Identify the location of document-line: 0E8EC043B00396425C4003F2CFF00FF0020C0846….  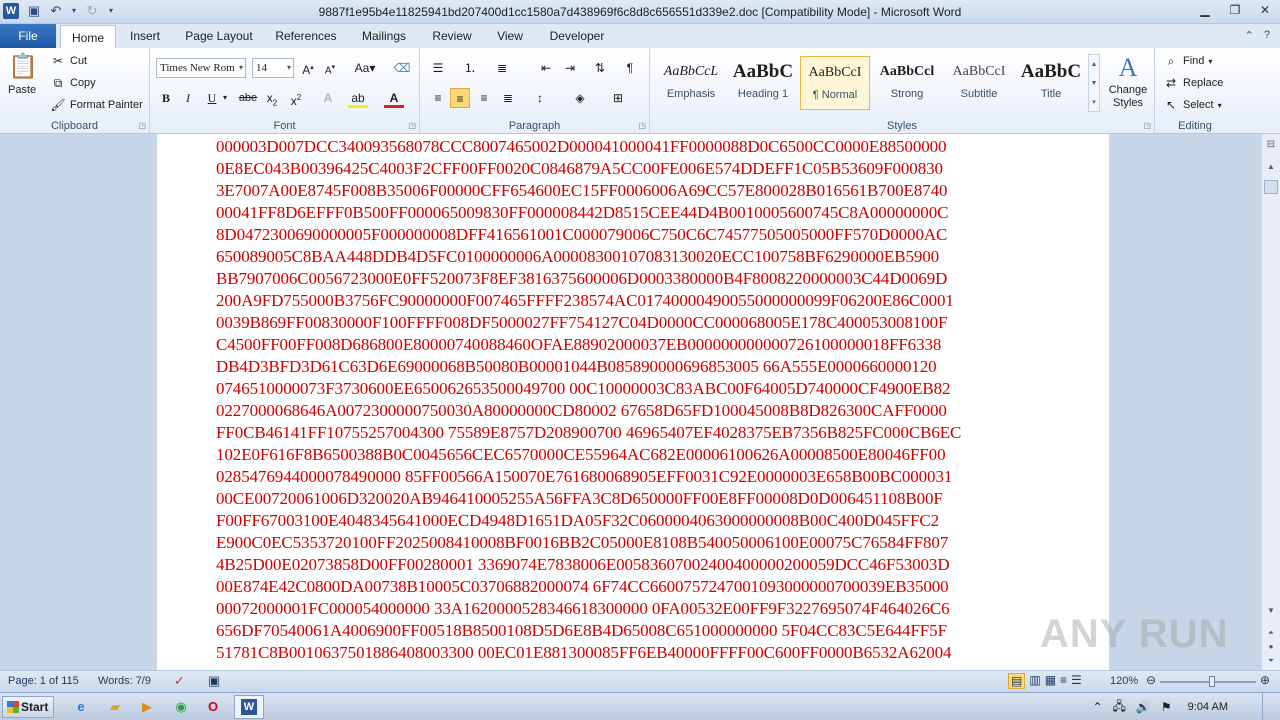
(636, 169).